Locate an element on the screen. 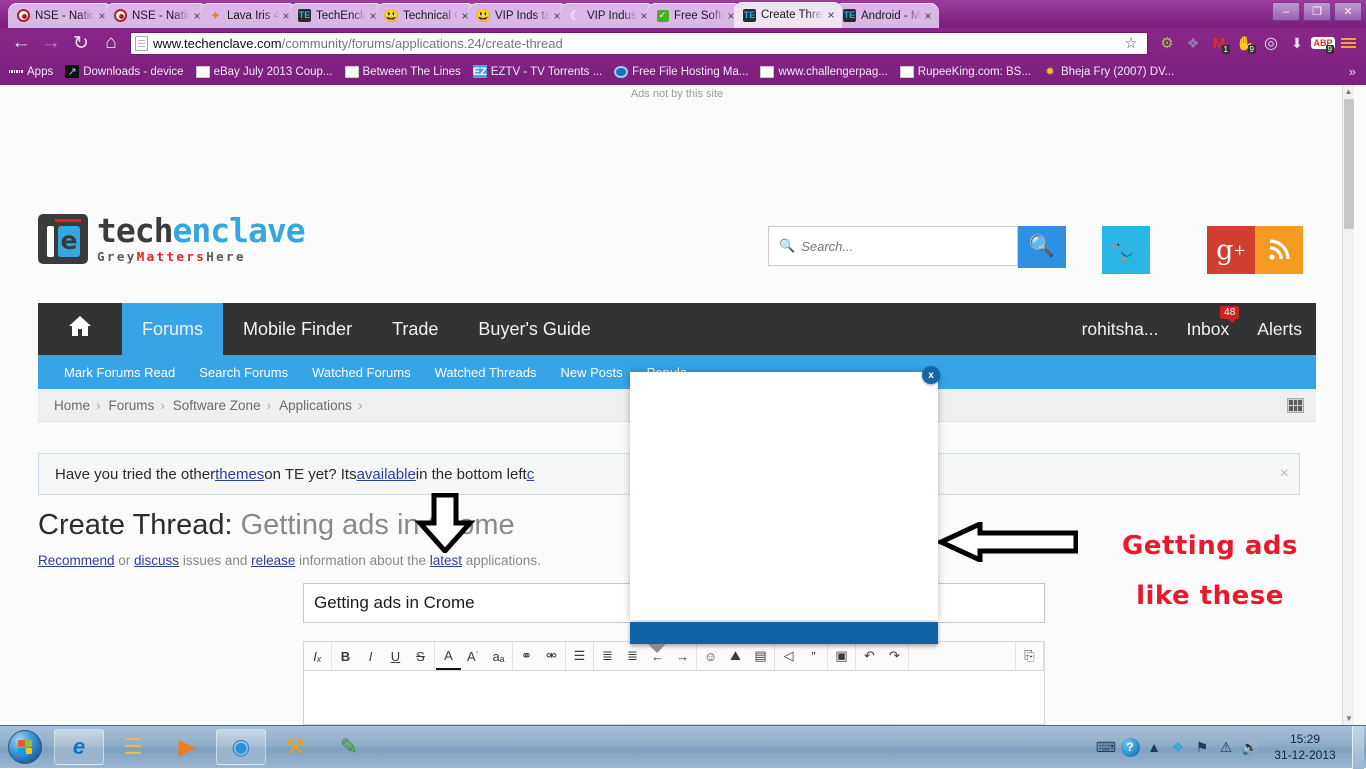  internet-explorer-icon: e is located at coordinates (79, 747).